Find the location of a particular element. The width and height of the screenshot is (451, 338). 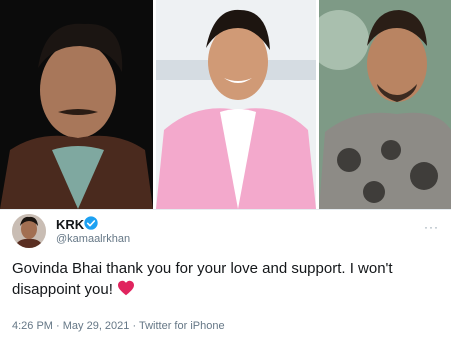

avatar-image is located at coordinates (29, 231).